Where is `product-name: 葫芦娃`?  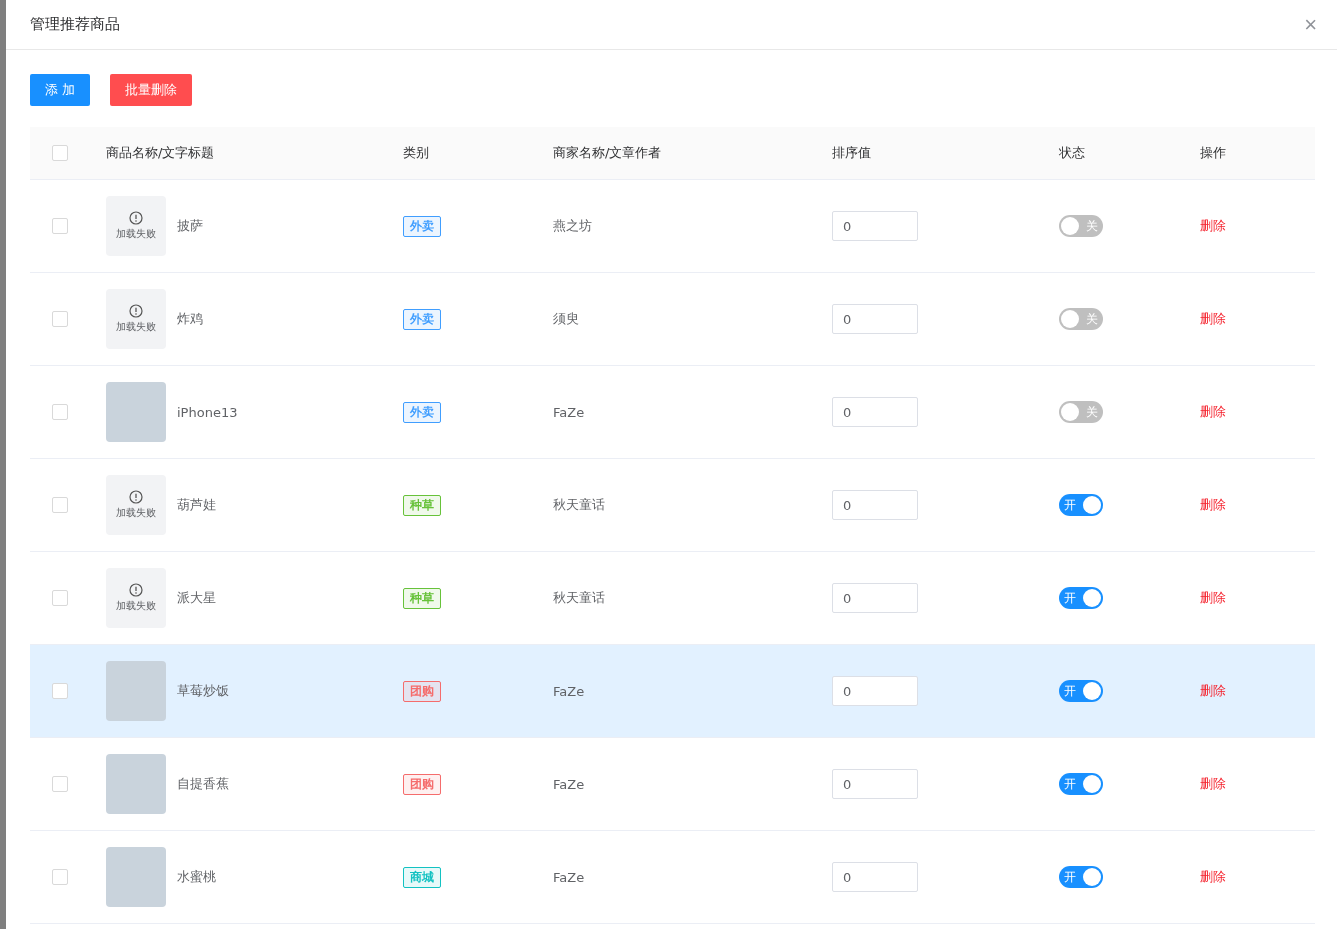 product-name: 葫芦娃 is located at coordinates (196, 505).